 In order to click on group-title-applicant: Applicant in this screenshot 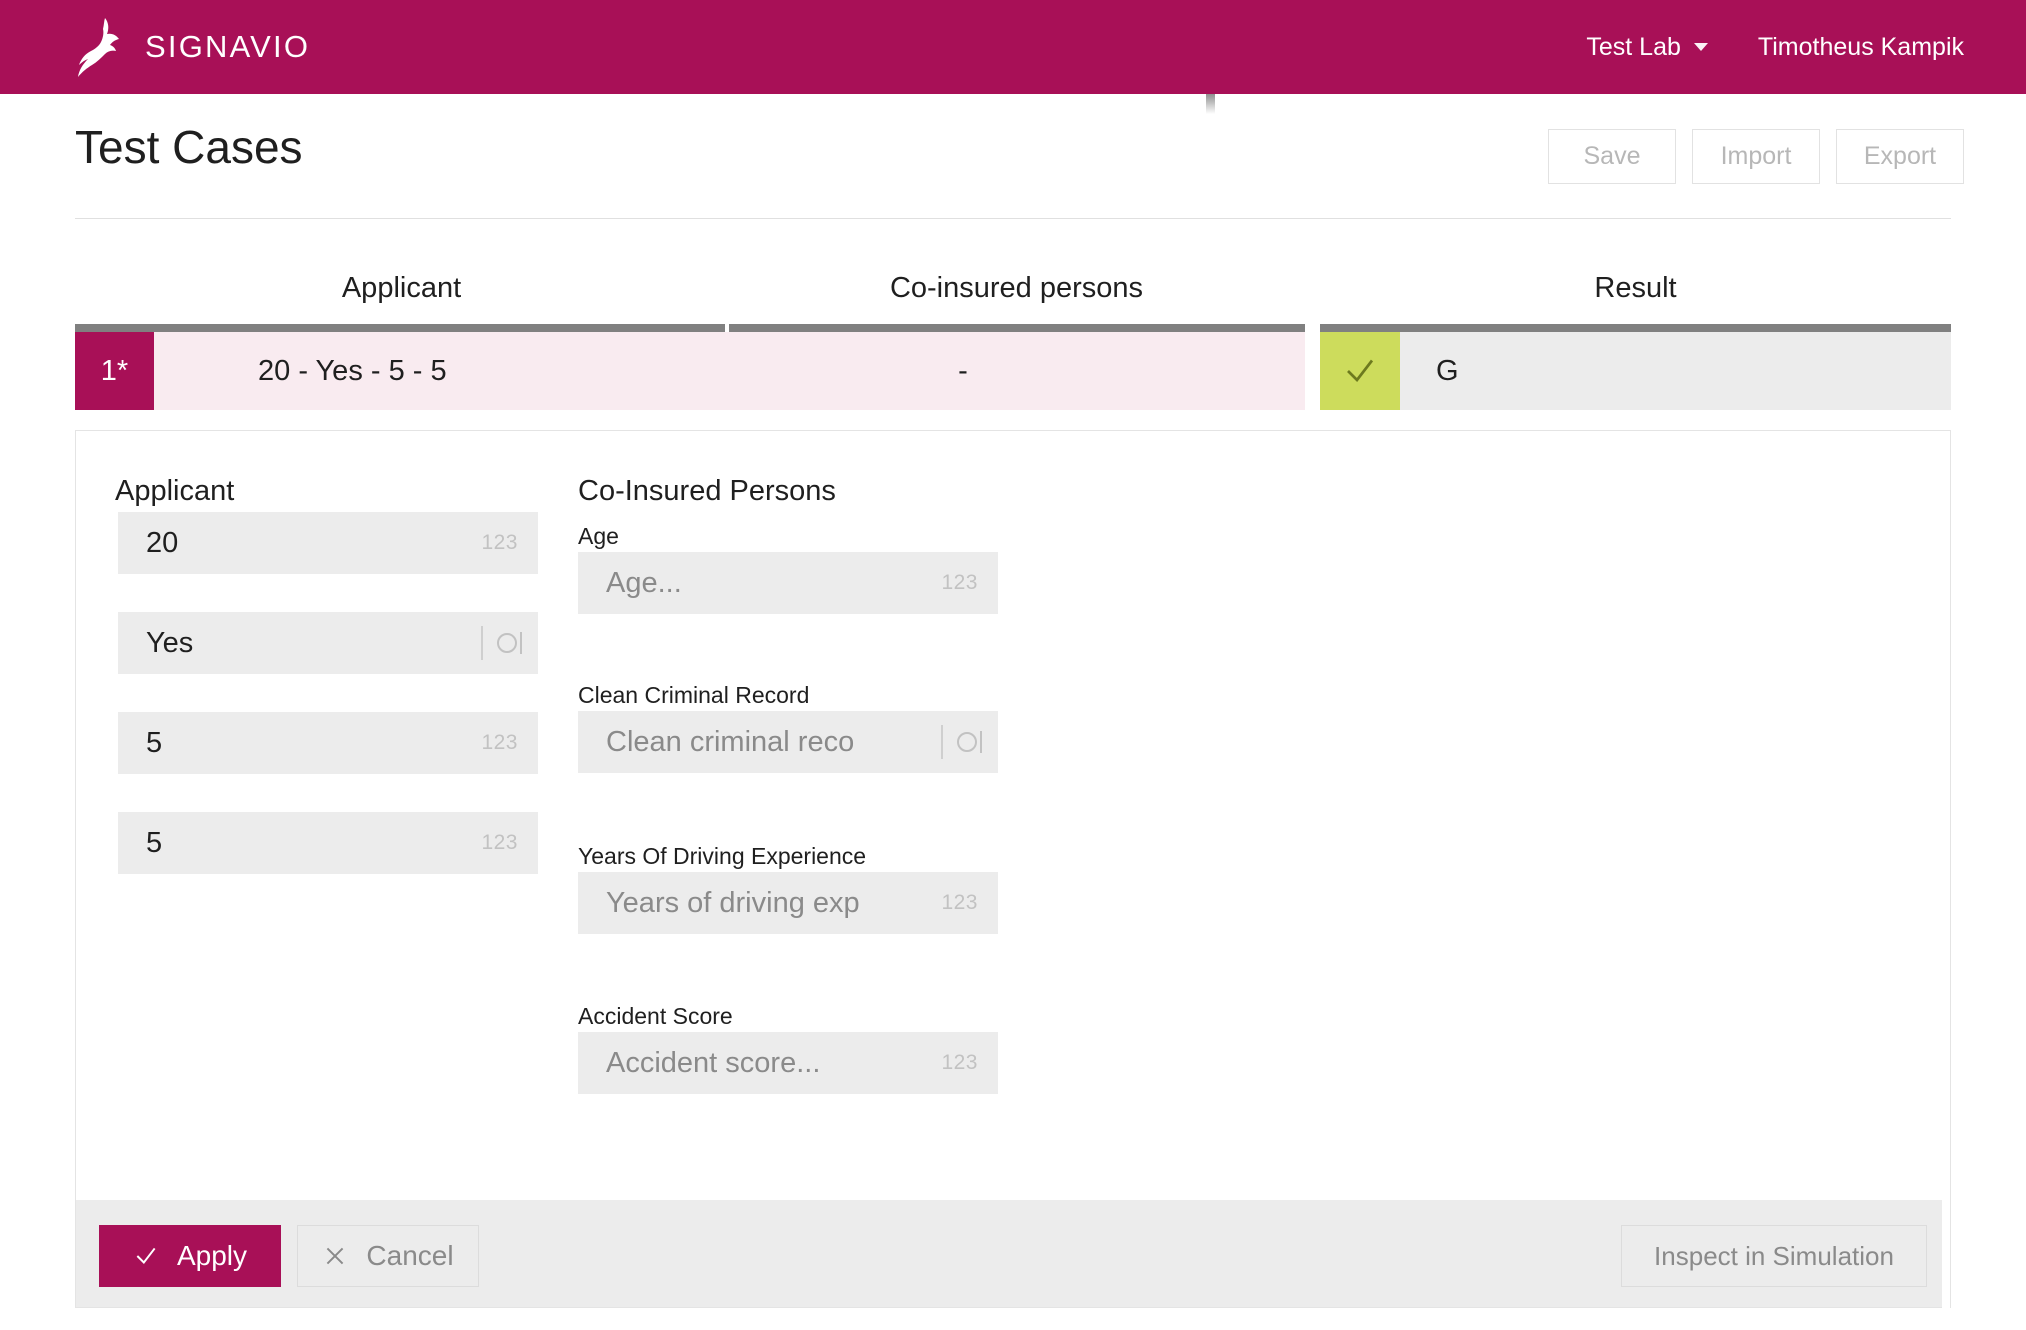, I will do `click(175, 491)`.